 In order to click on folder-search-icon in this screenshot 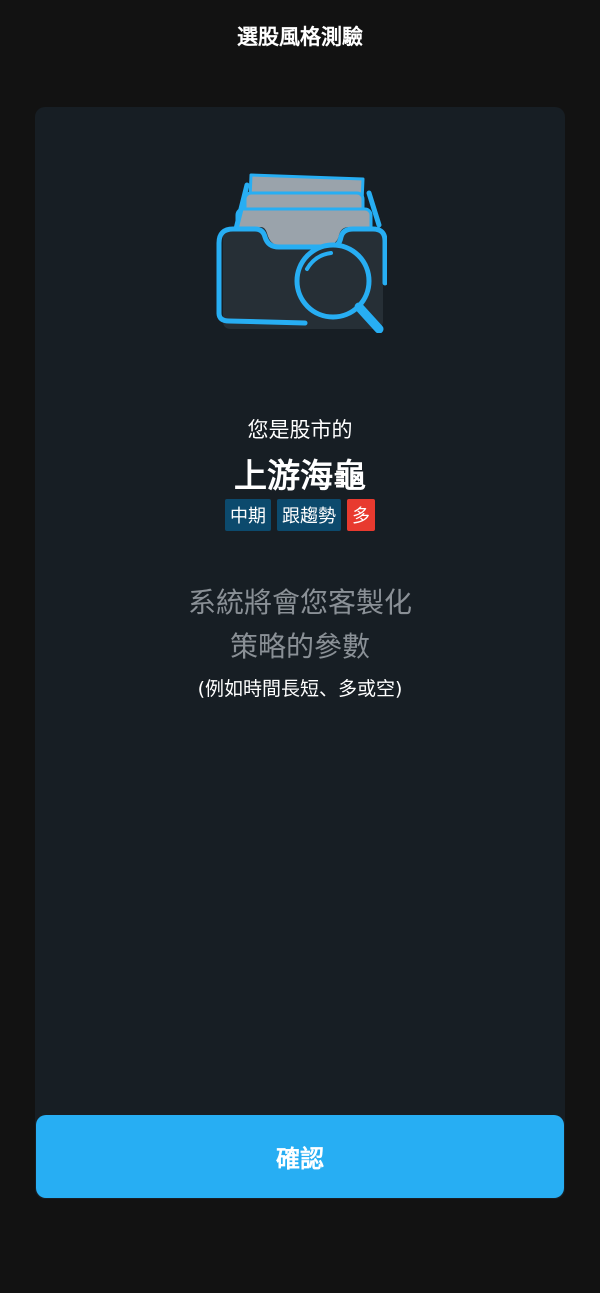, I will do `click(301, 253)`.